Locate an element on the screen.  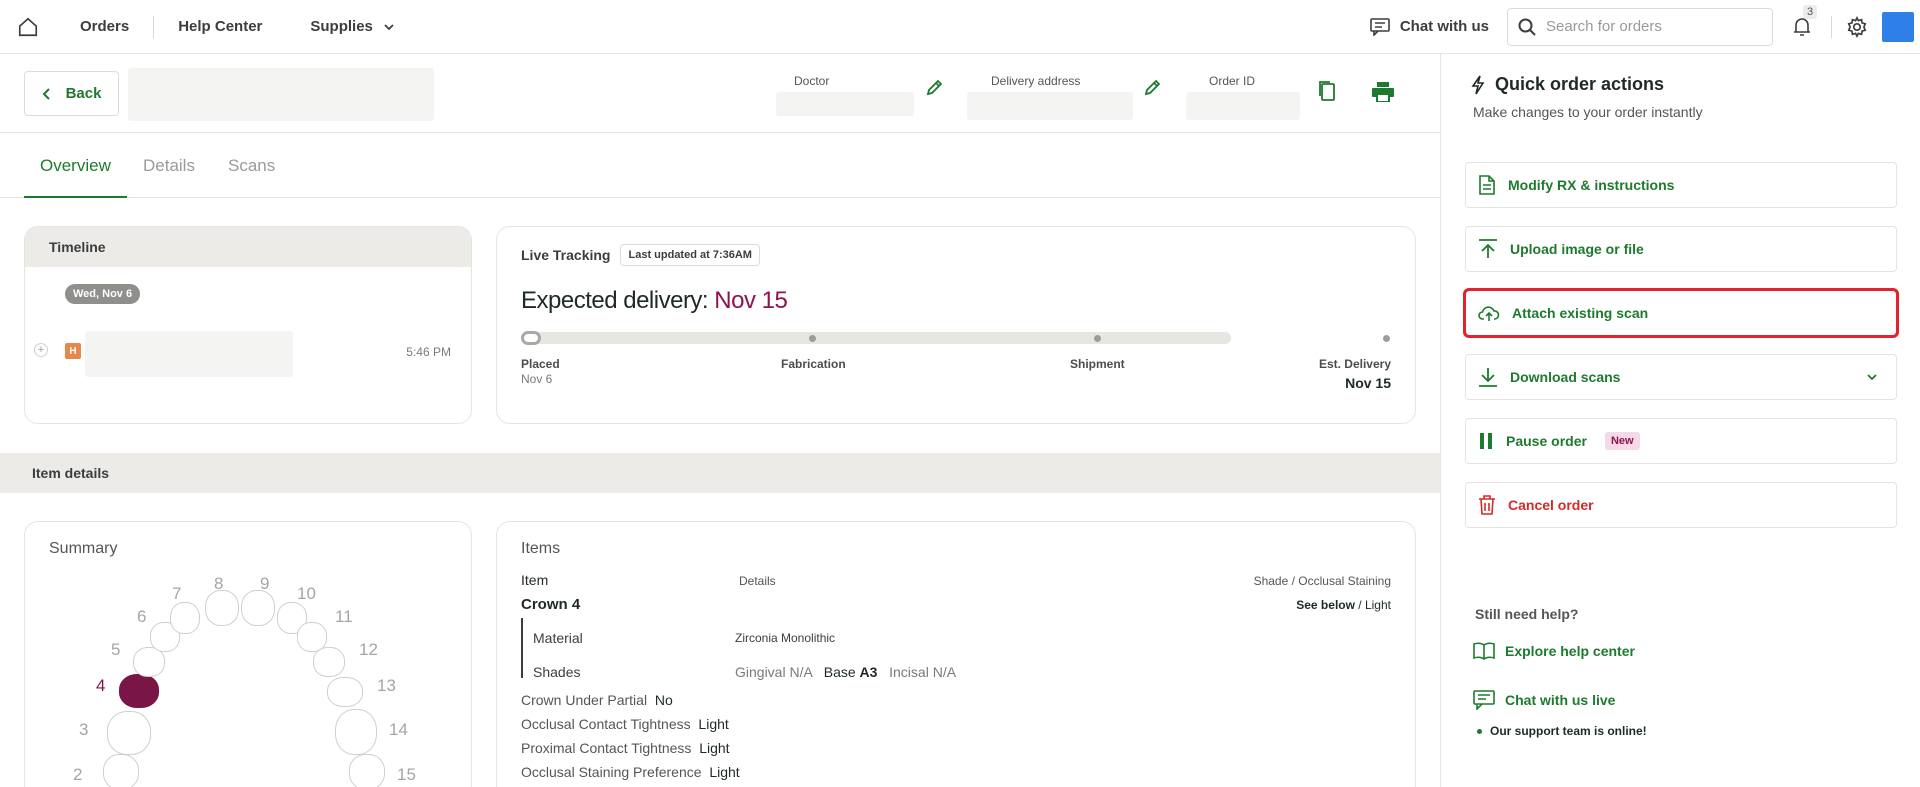
search-icon is located at coordinates (1527, 27).